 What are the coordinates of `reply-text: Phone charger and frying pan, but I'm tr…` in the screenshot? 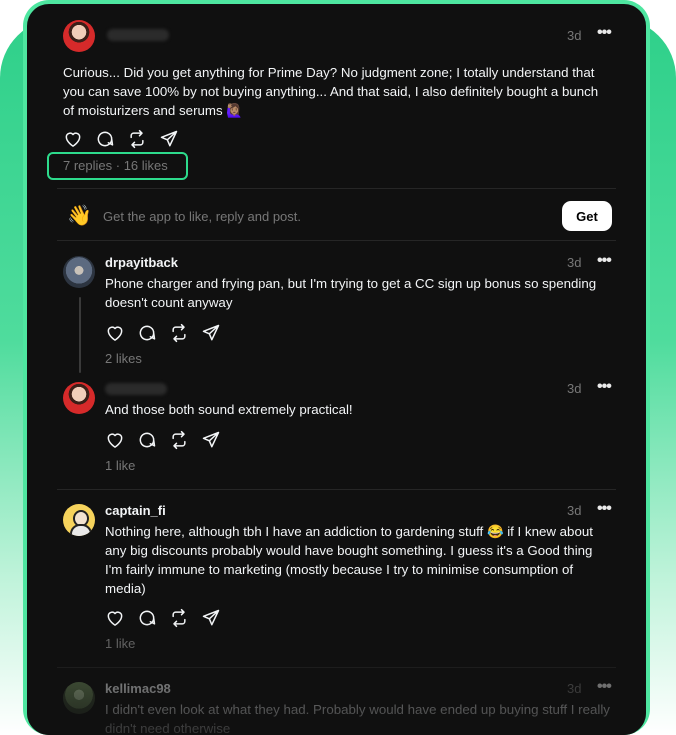 It's located at (351, 293).